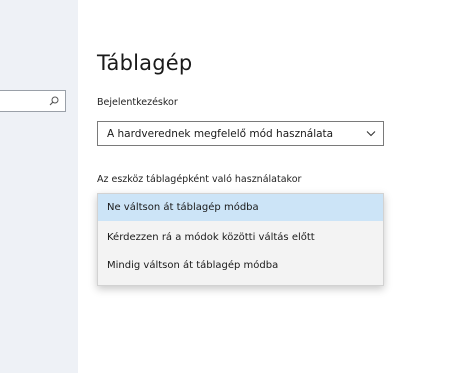  I want to click on signin-mode-value: A hardverednek megfelelő mód használata, so click(220, 133).